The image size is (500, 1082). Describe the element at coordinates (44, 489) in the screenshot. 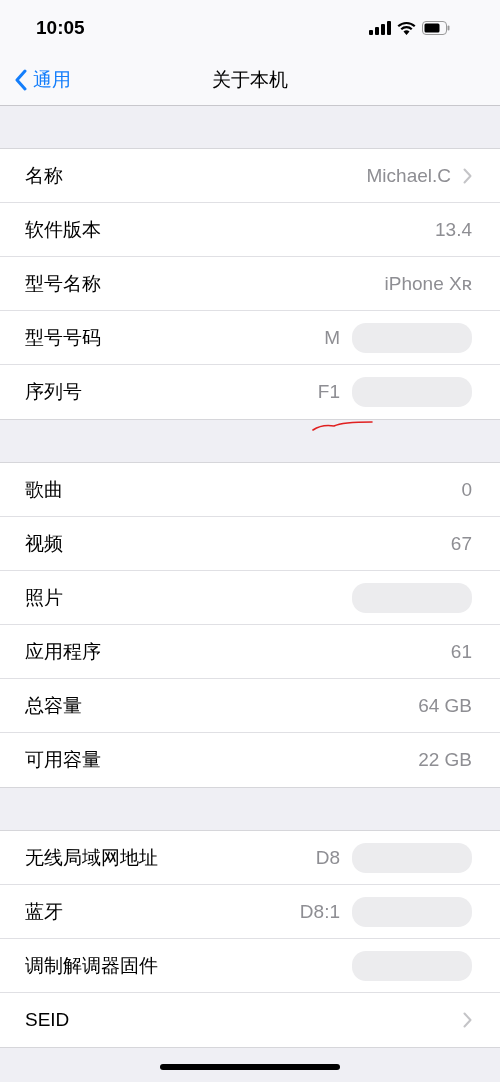

I see `row-label: 歌曲` at that location.